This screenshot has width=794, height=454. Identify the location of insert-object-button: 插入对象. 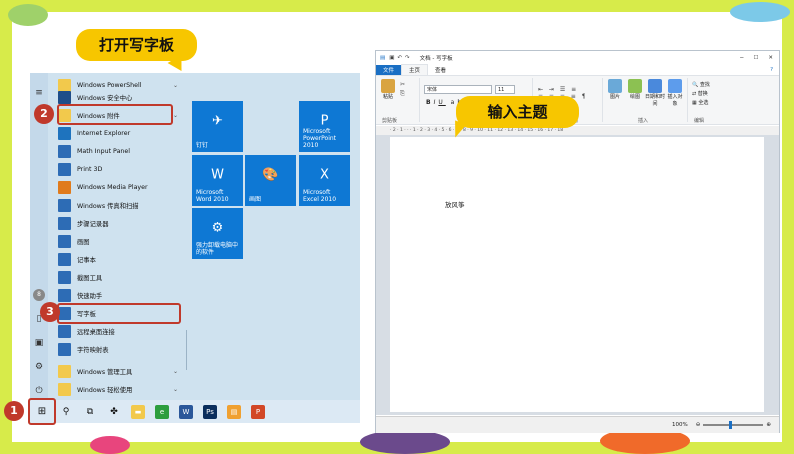
(675, 93).